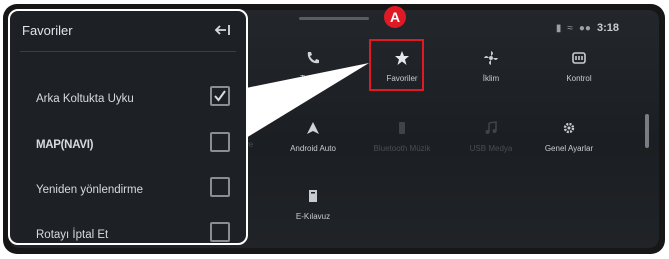 This screenshot has width=669, height=259. Describe the element at coordinates (65, 145) in the screenshot. I see `item-label: MAP(NAVI)` at that location.